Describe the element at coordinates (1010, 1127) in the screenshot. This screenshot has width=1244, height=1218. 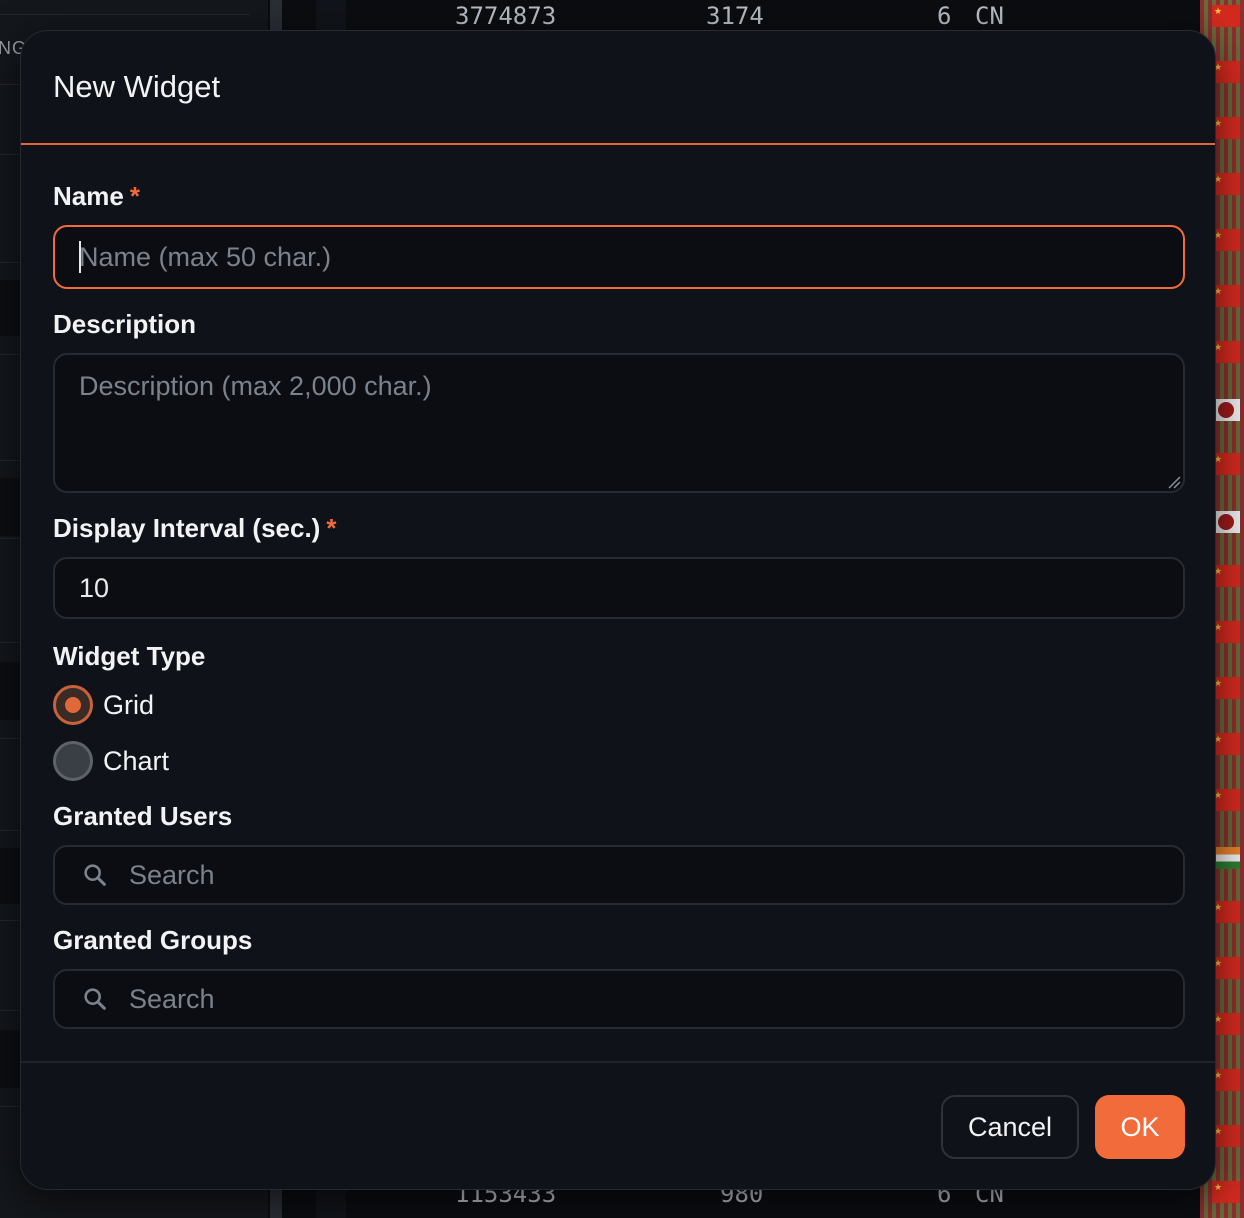
I see `cancel-button: Cancel` at that location.